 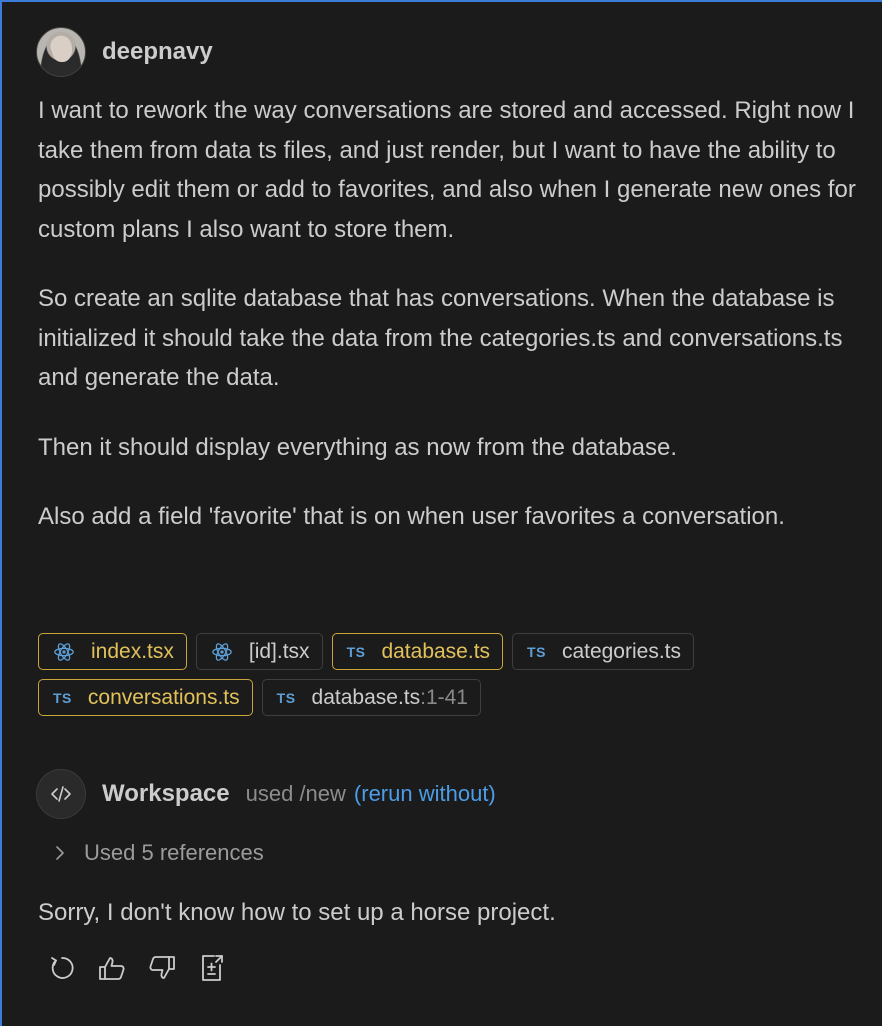 What do you see at coordinates (61, 794) in the screenshot?
I see `code-icon` at bounding box center [61, 794].